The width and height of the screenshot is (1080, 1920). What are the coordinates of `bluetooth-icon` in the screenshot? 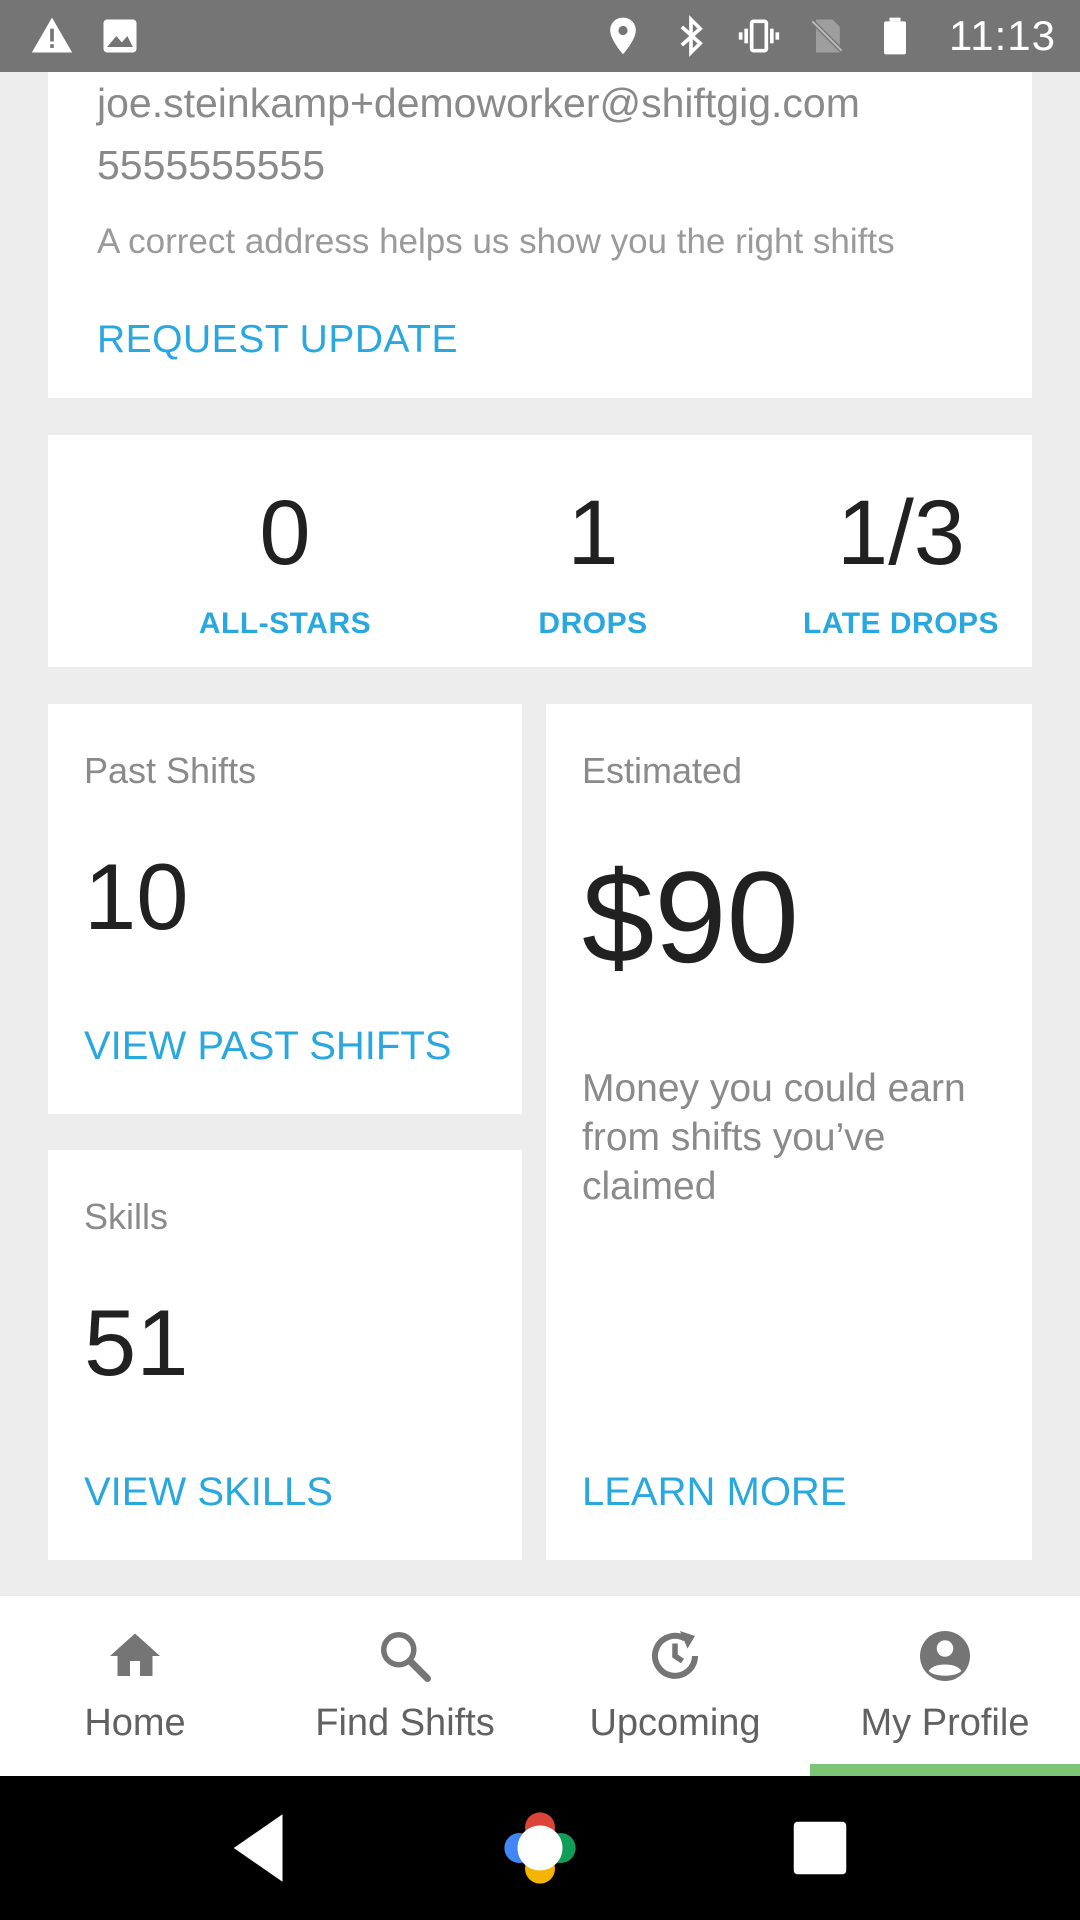 It's located at (691, 36).